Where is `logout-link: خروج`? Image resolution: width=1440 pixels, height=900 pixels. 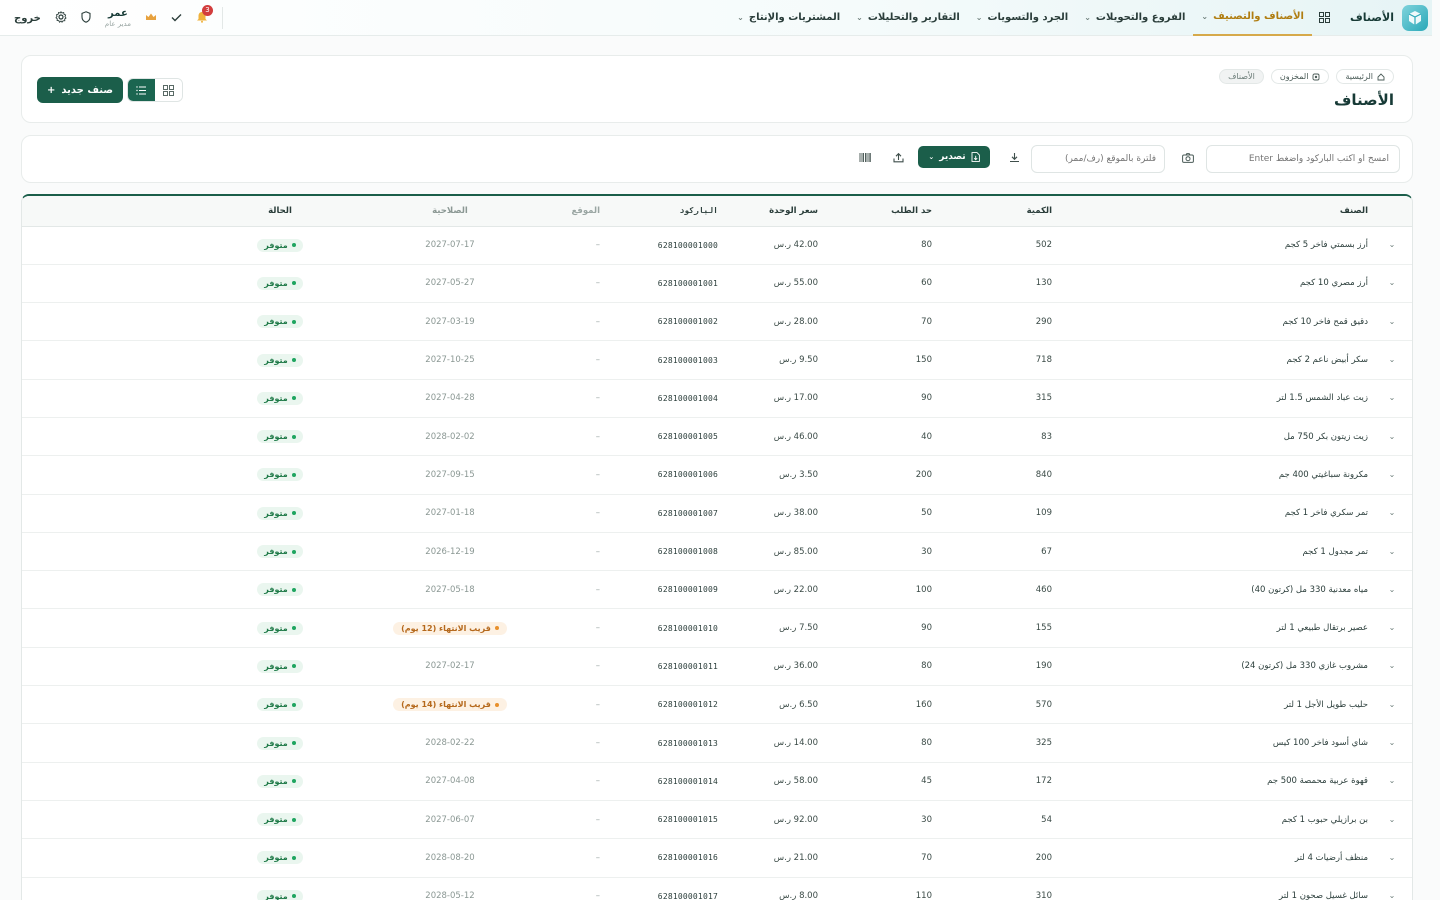 logout-link: خروج is located at coordinates (27, 18).